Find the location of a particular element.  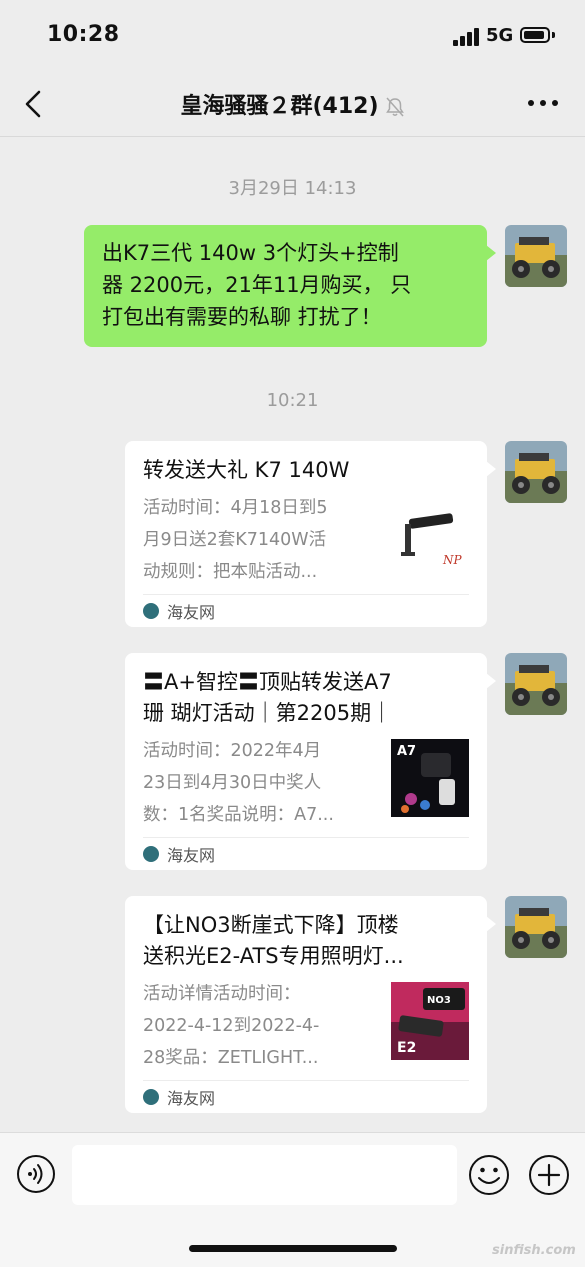

network-type: 5G is located at coordinates (500, 35).